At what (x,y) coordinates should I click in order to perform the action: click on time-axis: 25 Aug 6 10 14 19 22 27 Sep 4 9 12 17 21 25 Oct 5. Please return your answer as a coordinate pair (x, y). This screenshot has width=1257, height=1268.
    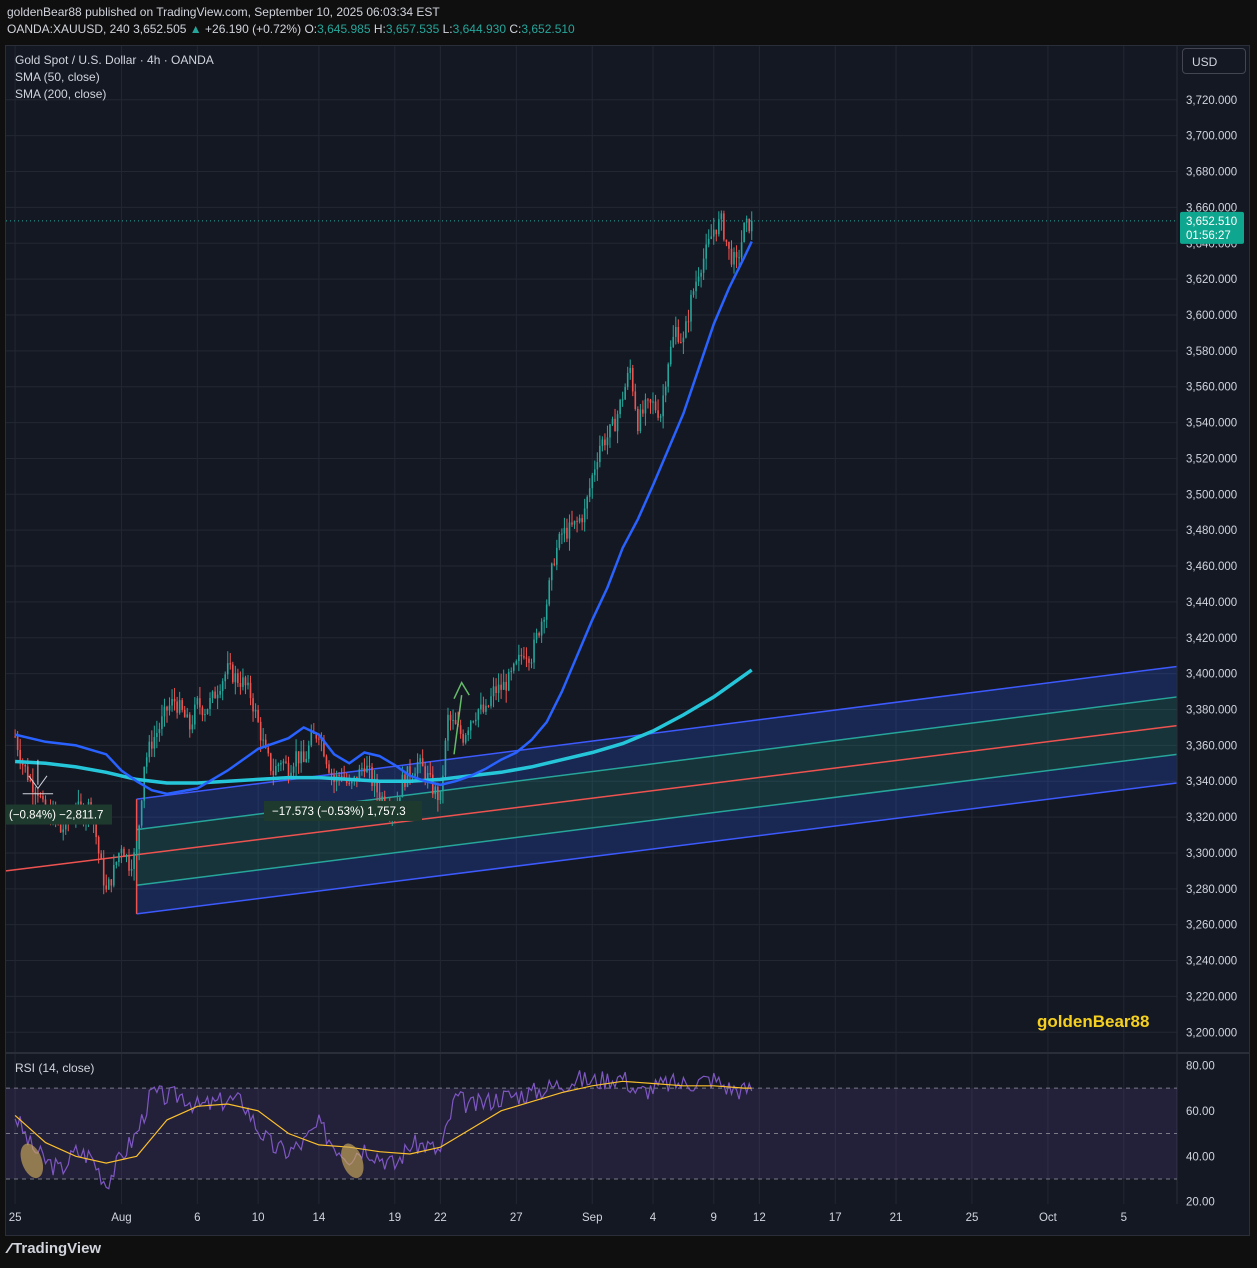
    Looking at the image, I should click on (568, 1218).